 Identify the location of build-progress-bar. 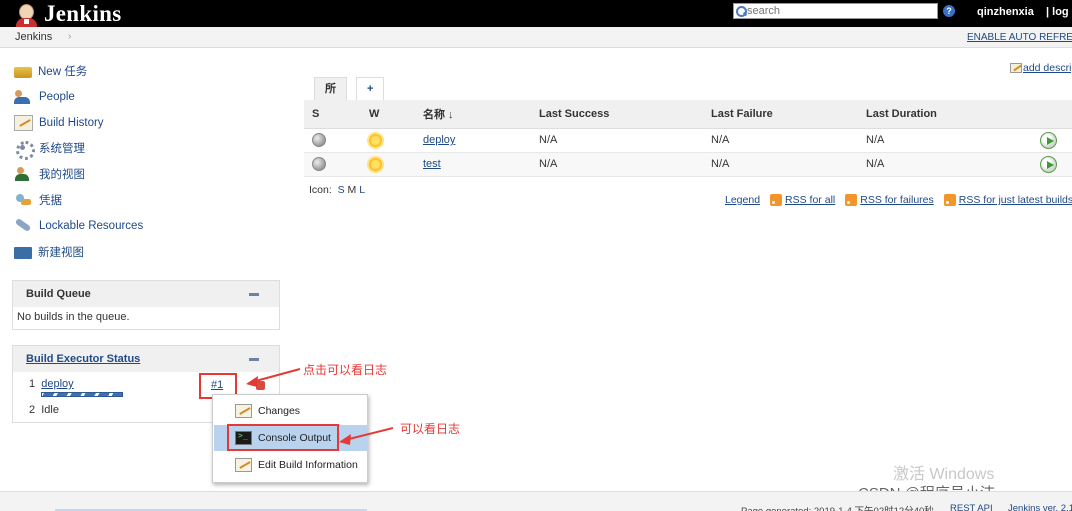
(82, 394).